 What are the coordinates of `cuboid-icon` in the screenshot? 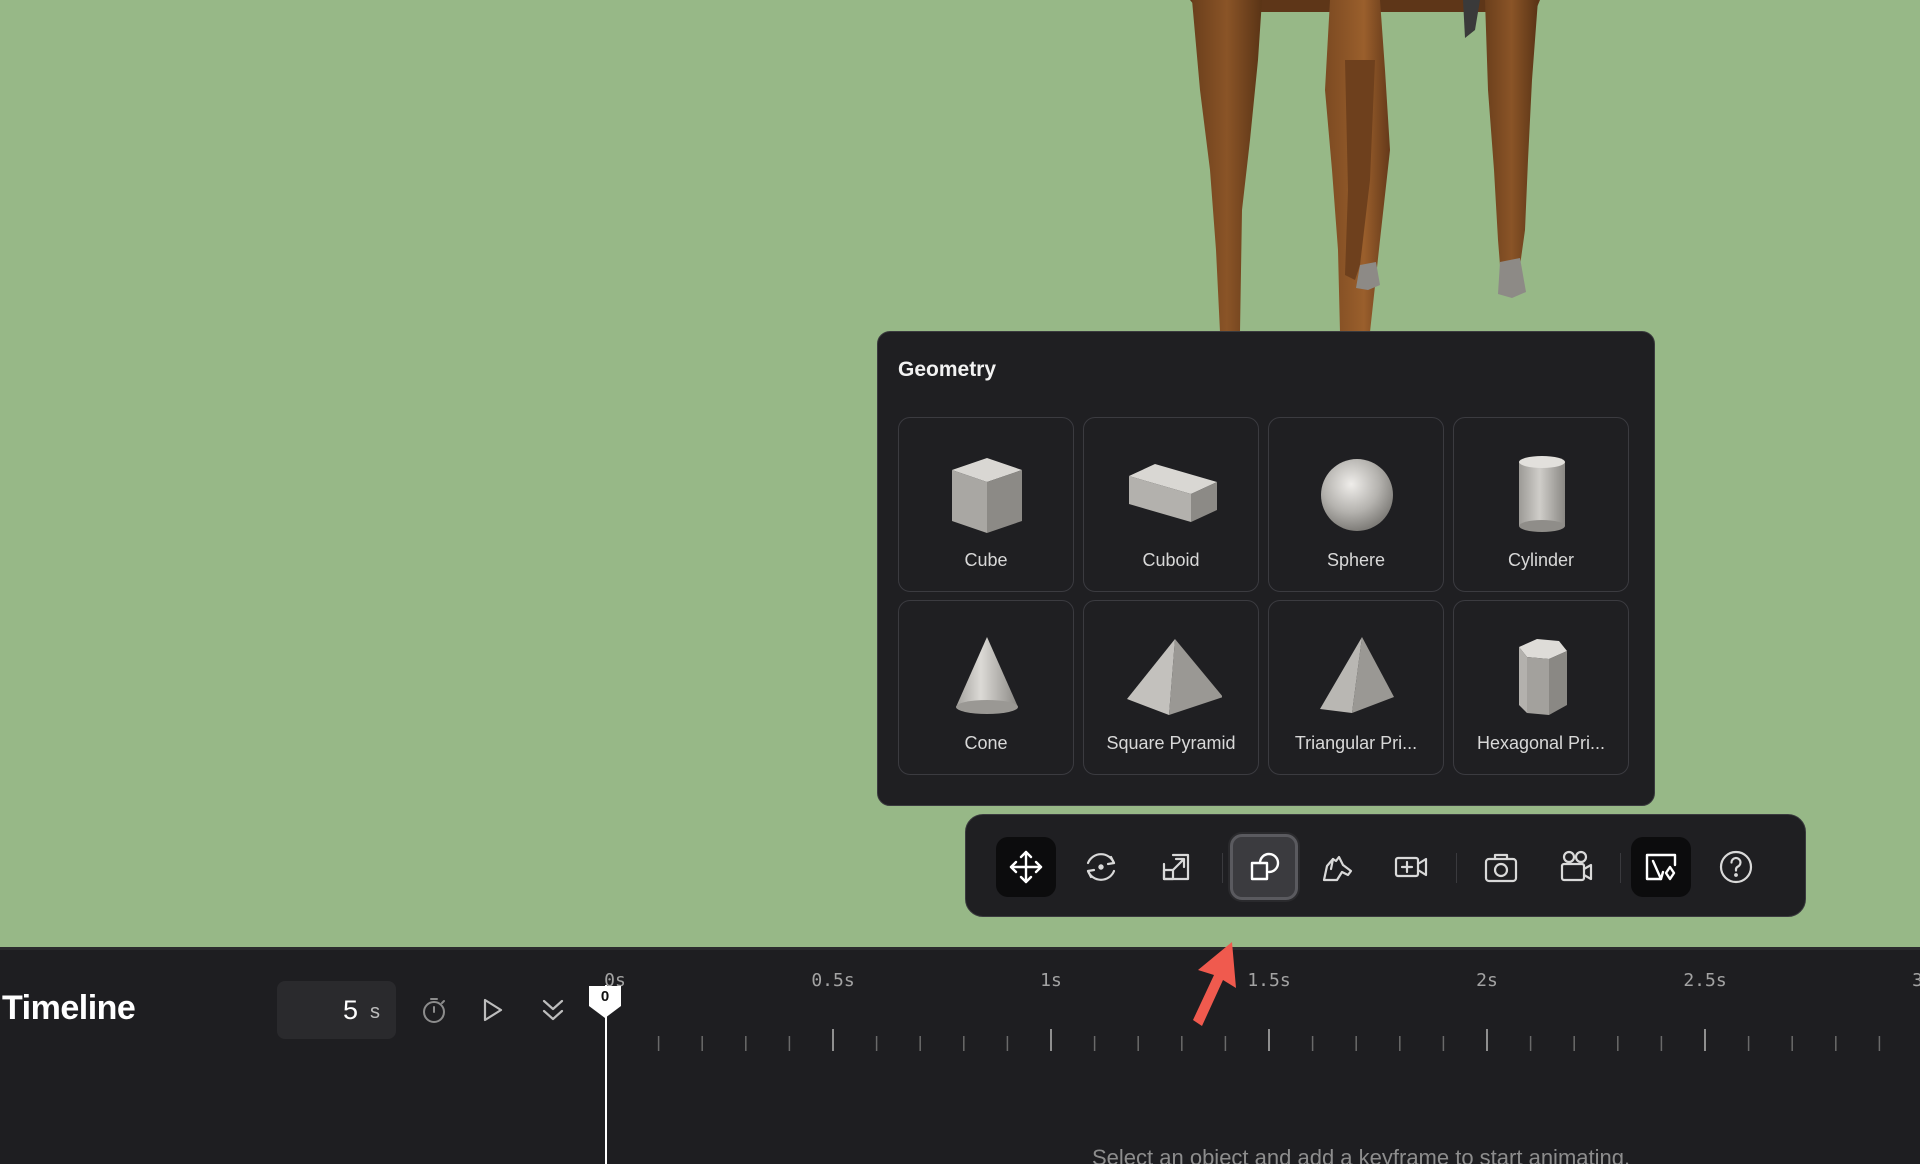 It's located at (1173, 493).